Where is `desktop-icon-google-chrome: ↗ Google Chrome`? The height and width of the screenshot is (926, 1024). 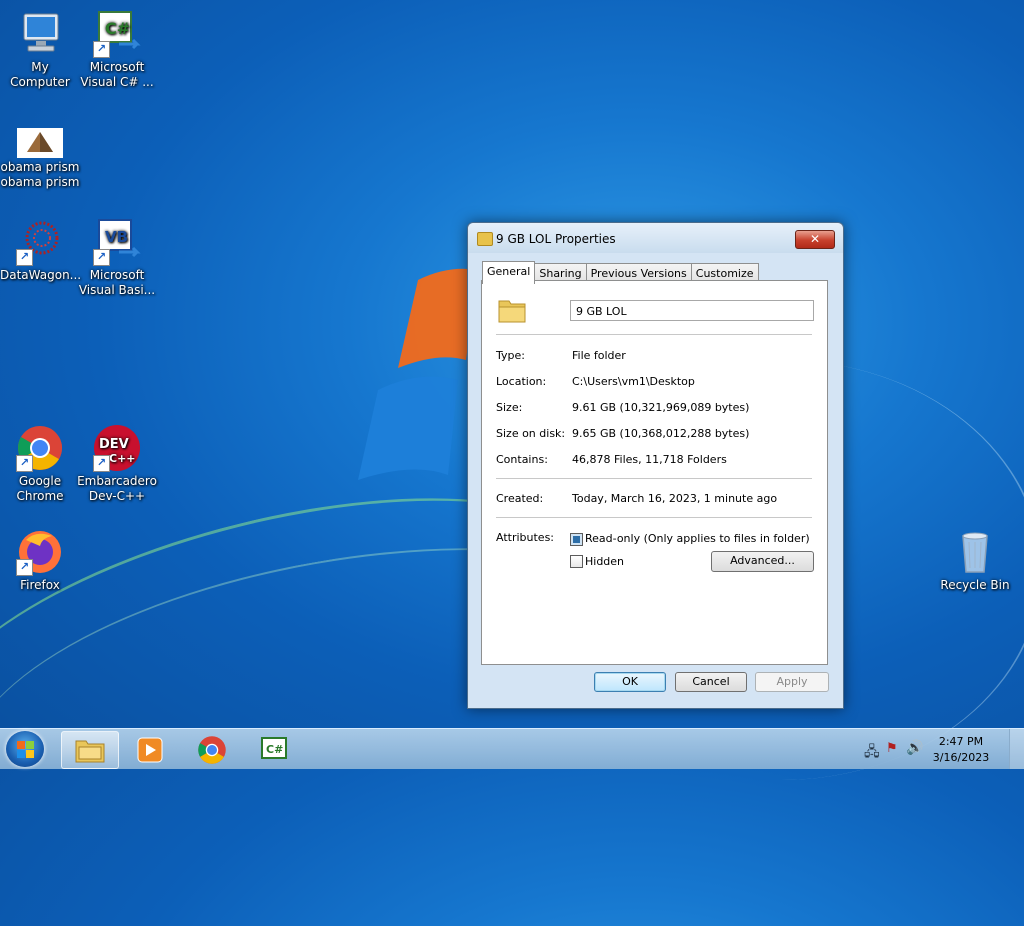
desktop-icon-google-chrome: ↗ Google Chrome is located at coordinates (40, 464).